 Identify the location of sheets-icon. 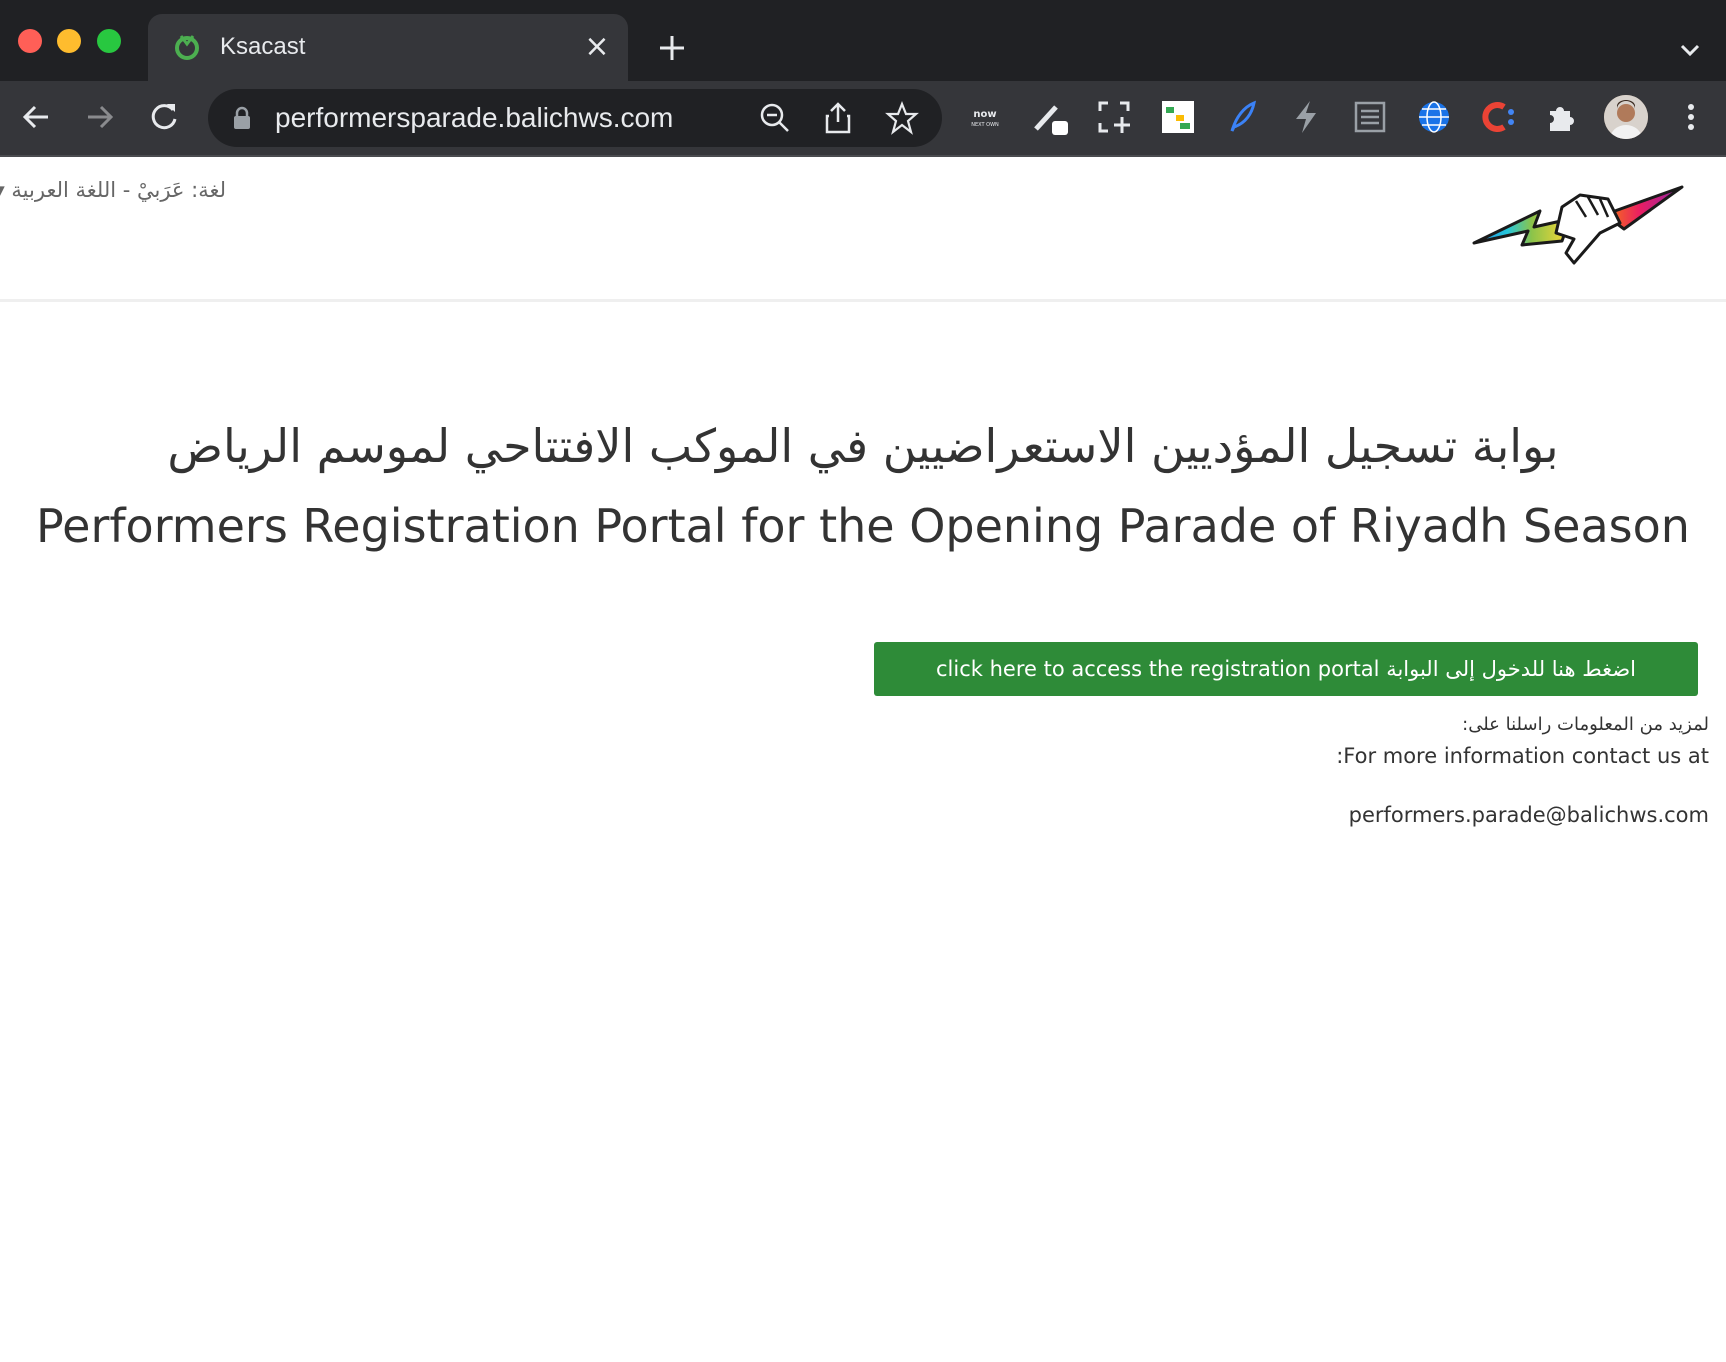
(1178, 117).